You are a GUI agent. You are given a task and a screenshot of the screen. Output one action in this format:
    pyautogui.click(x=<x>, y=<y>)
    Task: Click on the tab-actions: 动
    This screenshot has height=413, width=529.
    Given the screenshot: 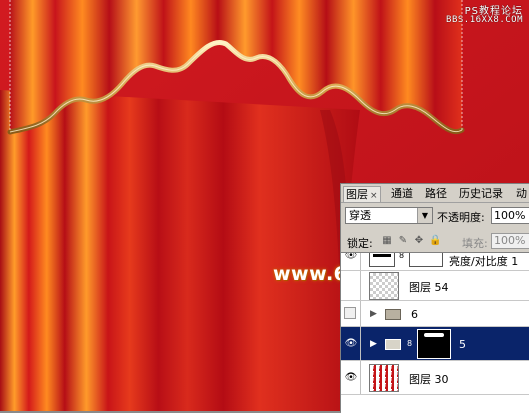 What is the action you would take?
    pyautogui.click(x=521, y=193)
    